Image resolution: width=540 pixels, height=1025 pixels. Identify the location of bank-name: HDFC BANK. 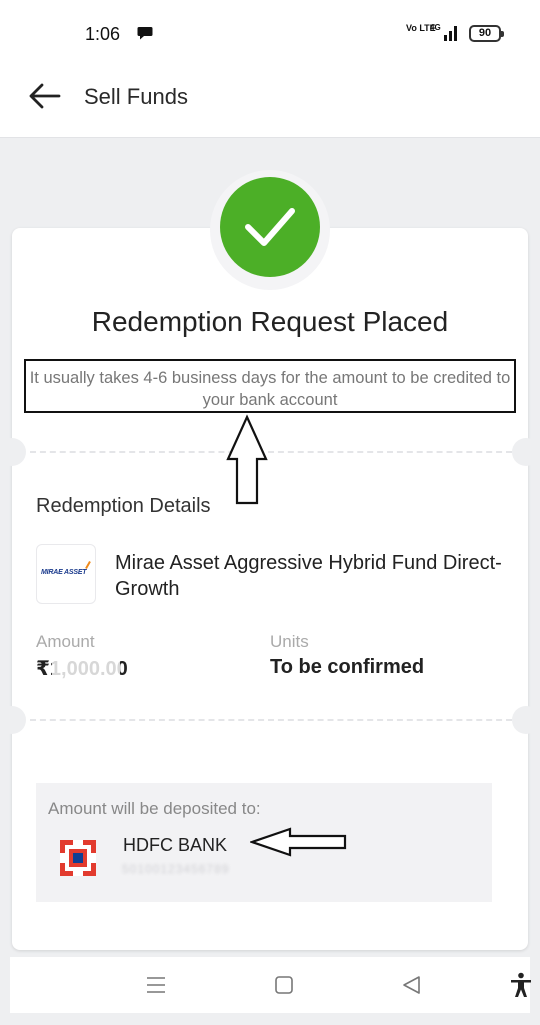
(175, 845).